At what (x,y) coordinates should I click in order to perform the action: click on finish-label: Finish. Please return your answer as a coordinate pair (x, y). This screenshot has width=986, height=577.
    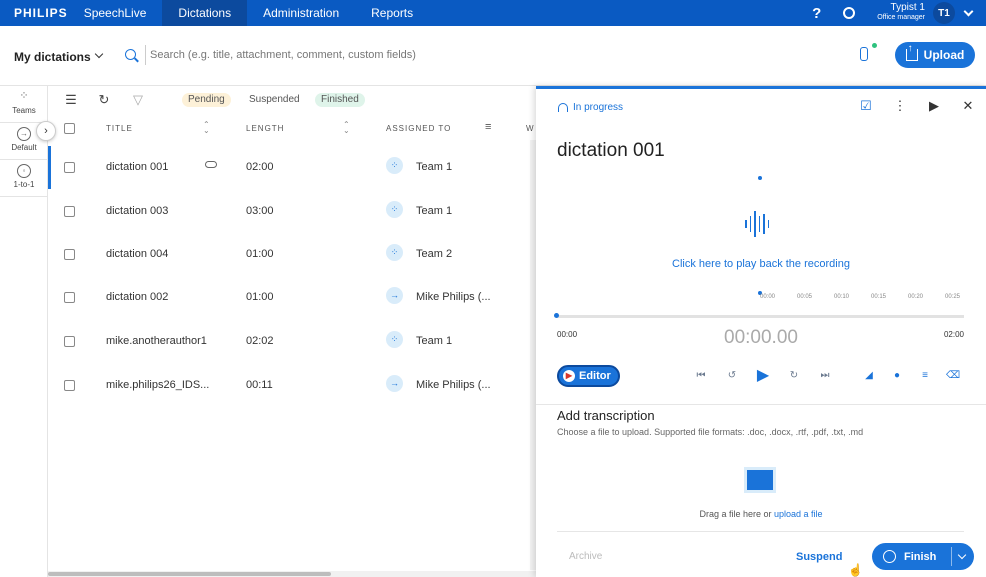
    Looking at the image, I should click on (920, 556).